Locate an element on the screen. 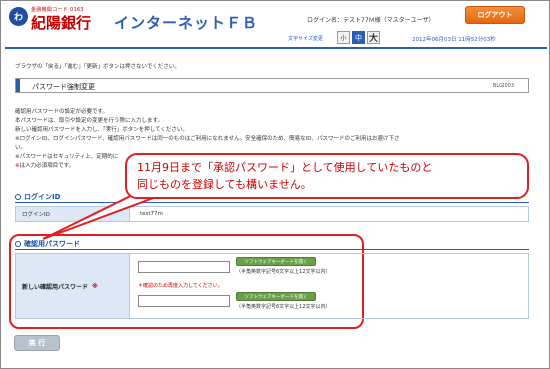 The height and width of the screenshot is (369, 550). instruction-line: 確認用パスワードの設定が必要です。 is located at coordinates (61, 112).